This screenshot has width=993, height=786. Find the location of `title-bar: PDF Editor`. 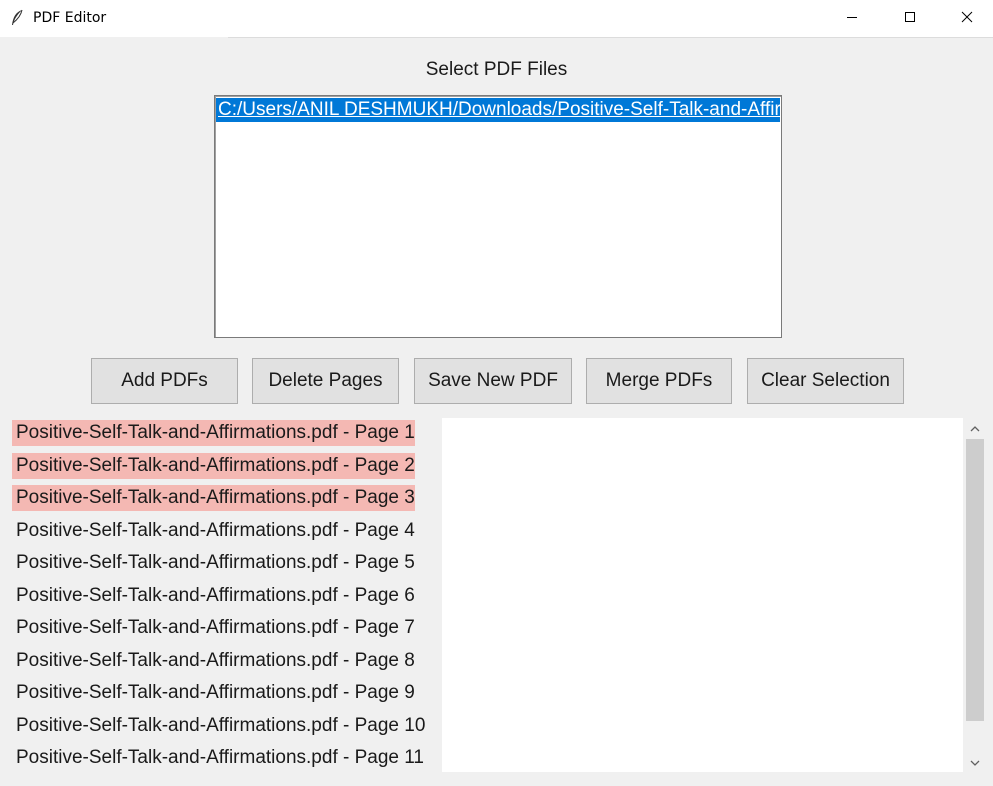

title-bar: PDF Editor is located at coordinates (496, 18).